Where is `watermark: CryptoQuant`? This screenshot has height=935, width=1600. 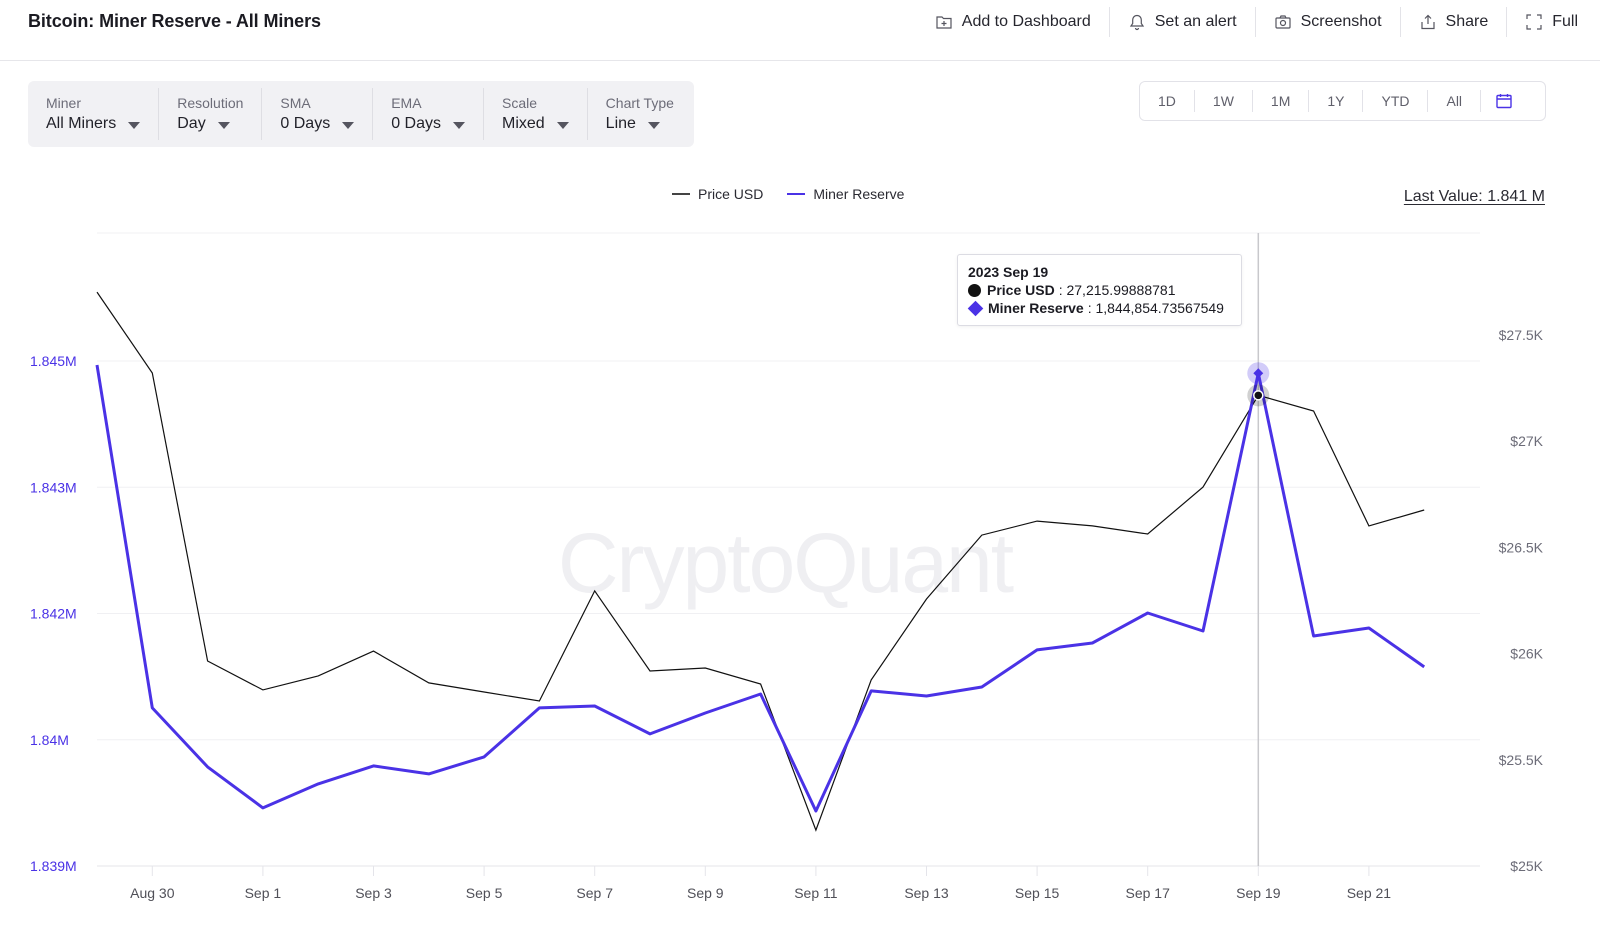 watermark: CryptoQuant is located at coordinates (786, 563).